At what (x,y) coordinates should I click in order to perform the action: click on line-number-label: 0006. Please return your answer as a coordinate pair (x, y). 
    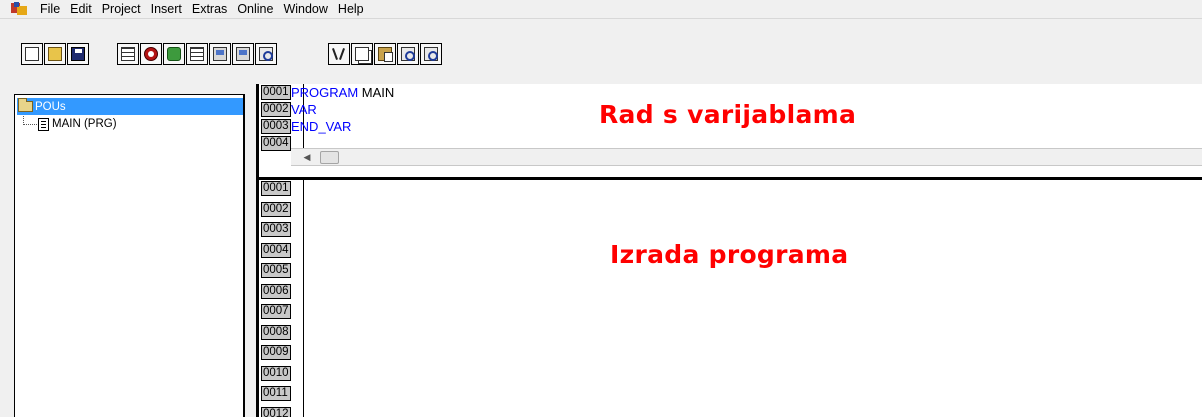
    Looking at the image, I should click on (276, 291).